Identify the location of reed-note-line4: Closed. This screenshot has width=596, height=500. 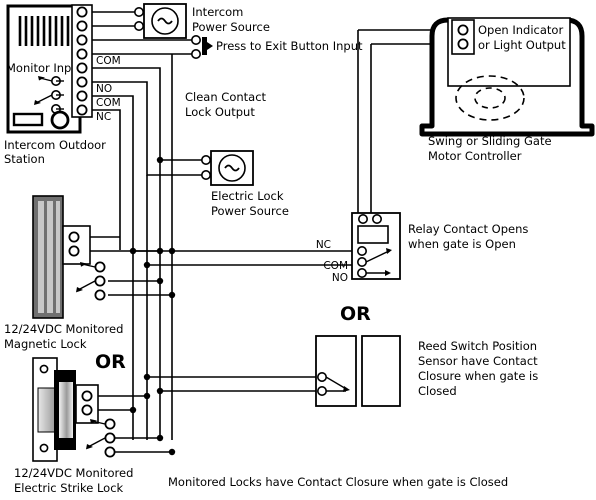
(437, 391).